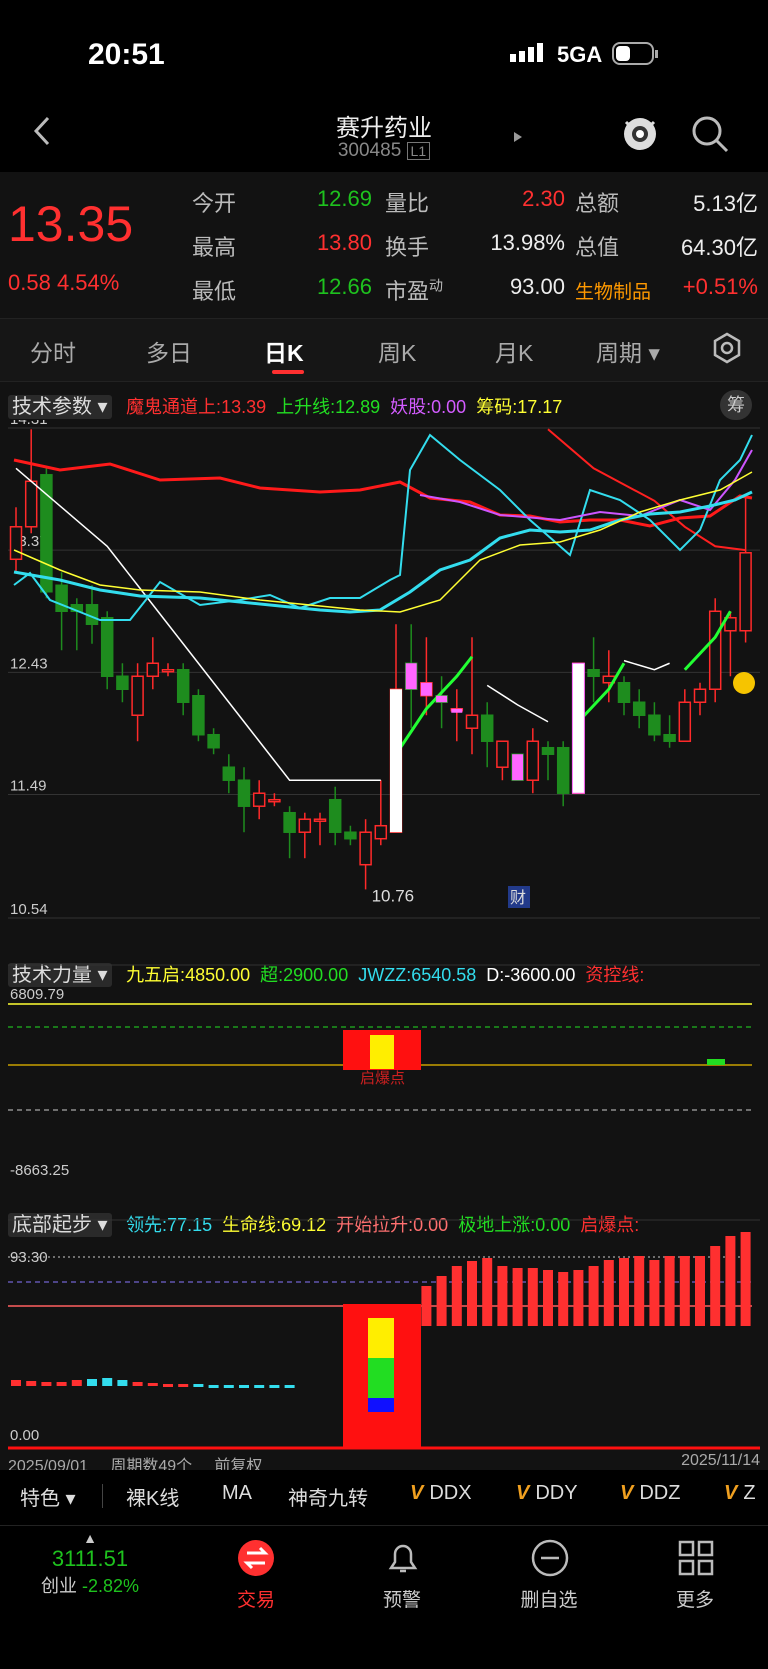 This screenshot has height=1669, width=768. I want to click on alert-icon, so click(403, 1560).